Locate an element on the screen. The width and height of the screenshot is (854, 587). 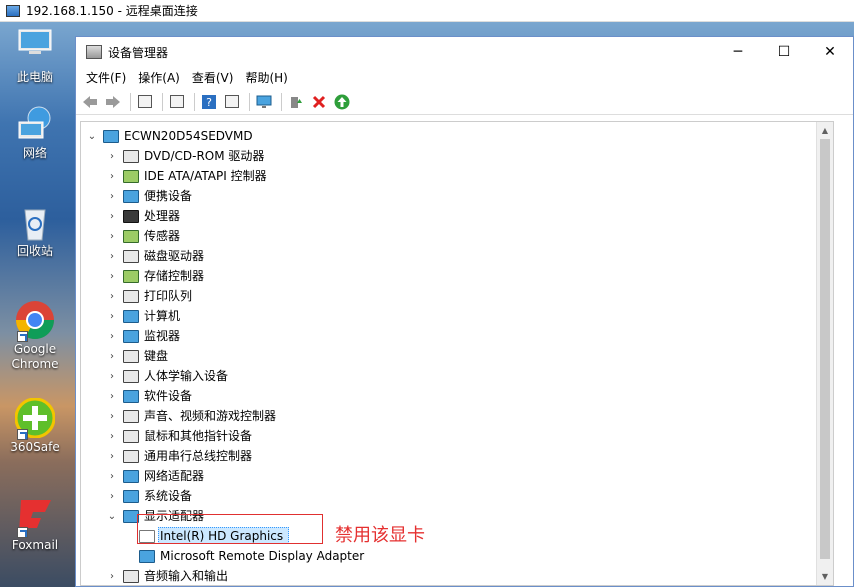
tree-item-print-queues: › 打印队列 is located at coordinates (149, 296).